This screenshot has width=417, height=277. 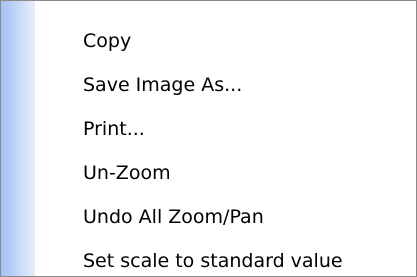 I want to click on menu-item-label: Un-Zoom, so click(x=127, y=173).